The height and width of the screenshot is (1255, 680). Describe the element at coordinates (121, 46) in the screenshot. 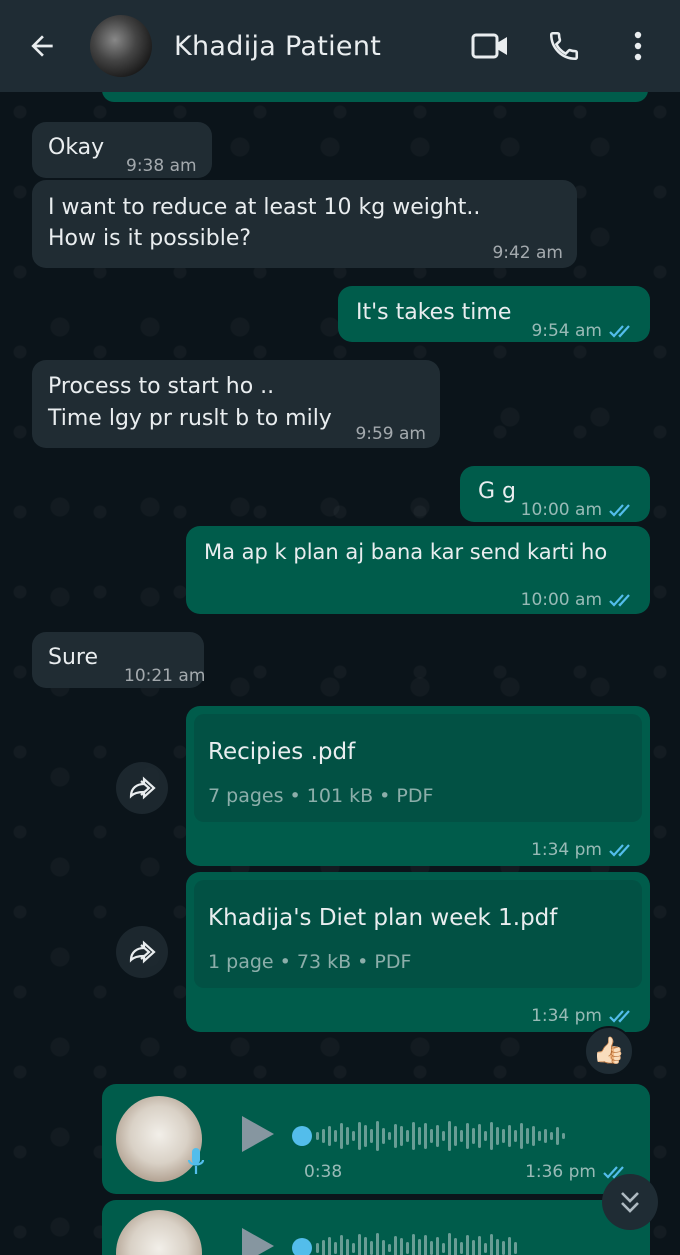

I see `contact-avatar` at that location.